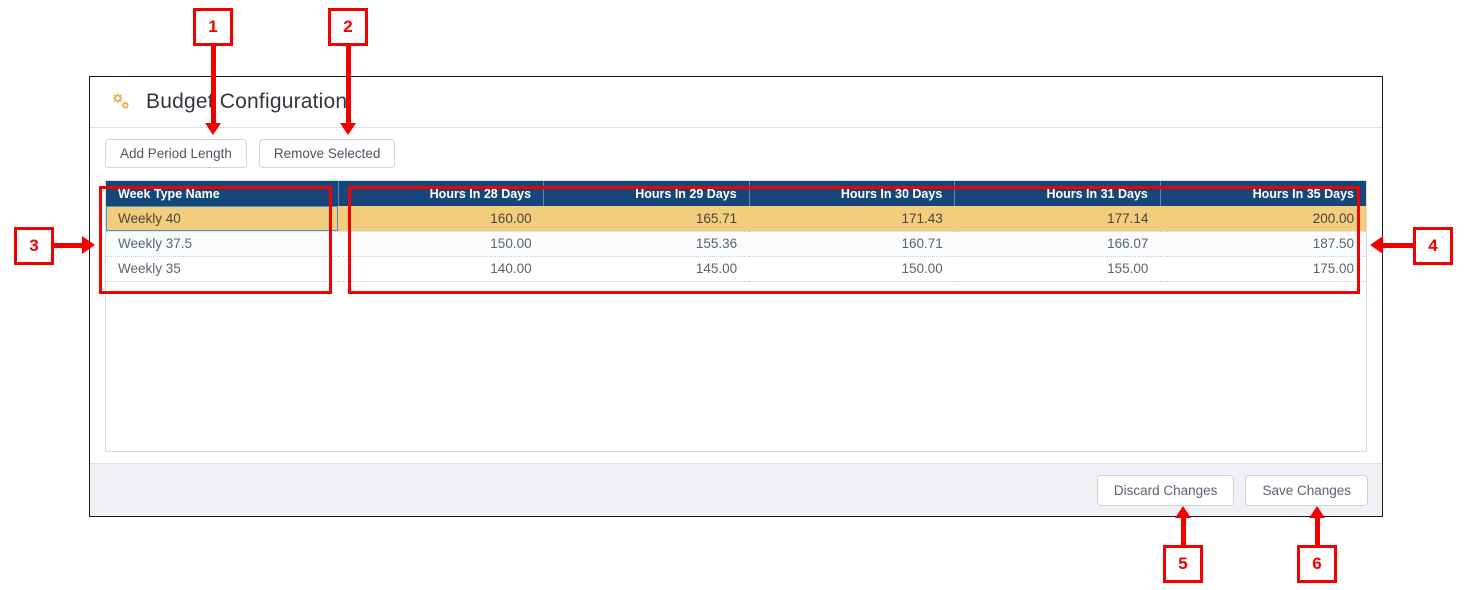 Image resolution: width=1465 pixels, height=590 pixels. What do you see at coordinates (736, 152) in the screenshot?
I see `grid-toolbar: Add Period Length Remove Selected` at bounding box center [736, 152].